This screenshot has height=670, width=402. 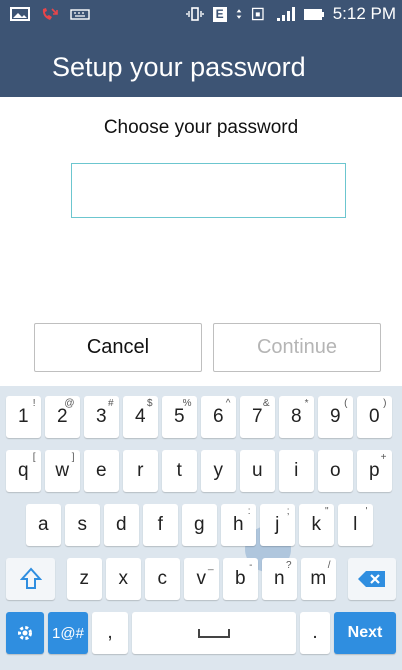 I want to click on key-label: c, so click(x=162, y=578).